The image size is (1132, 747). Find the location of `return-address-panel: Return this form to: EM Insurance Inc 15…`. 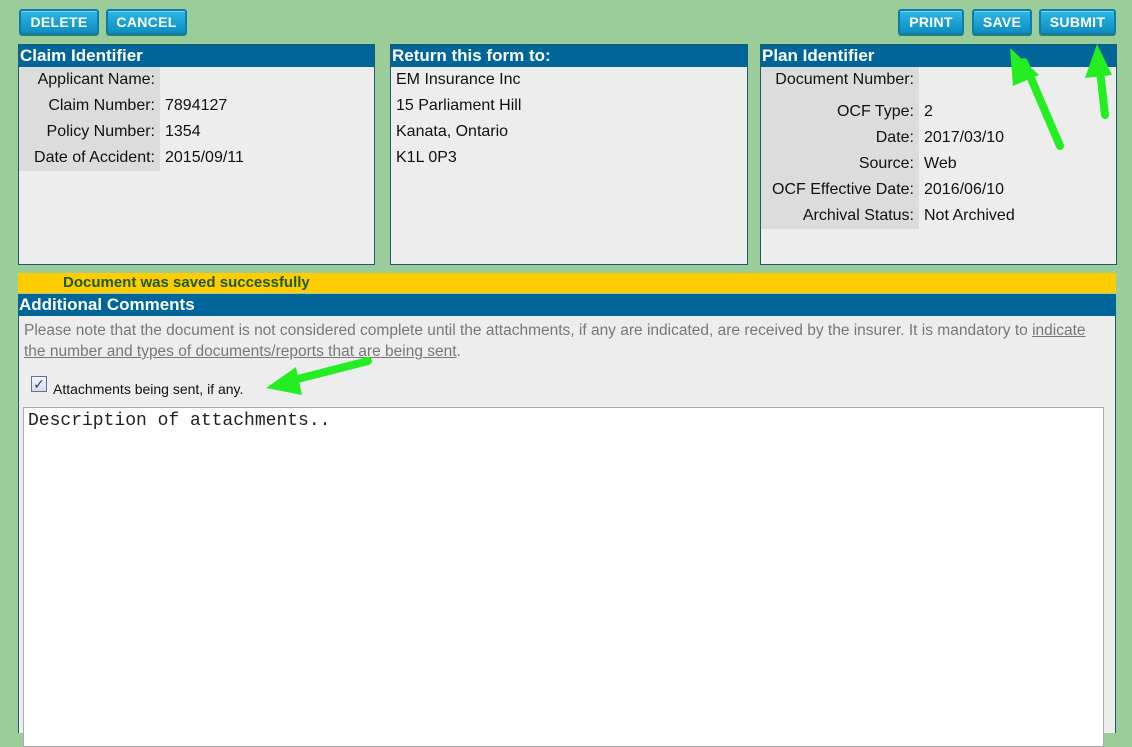

return-address-panel: Return this form to: EM Insurance Inc 15… is located at coordinates (569, 154).